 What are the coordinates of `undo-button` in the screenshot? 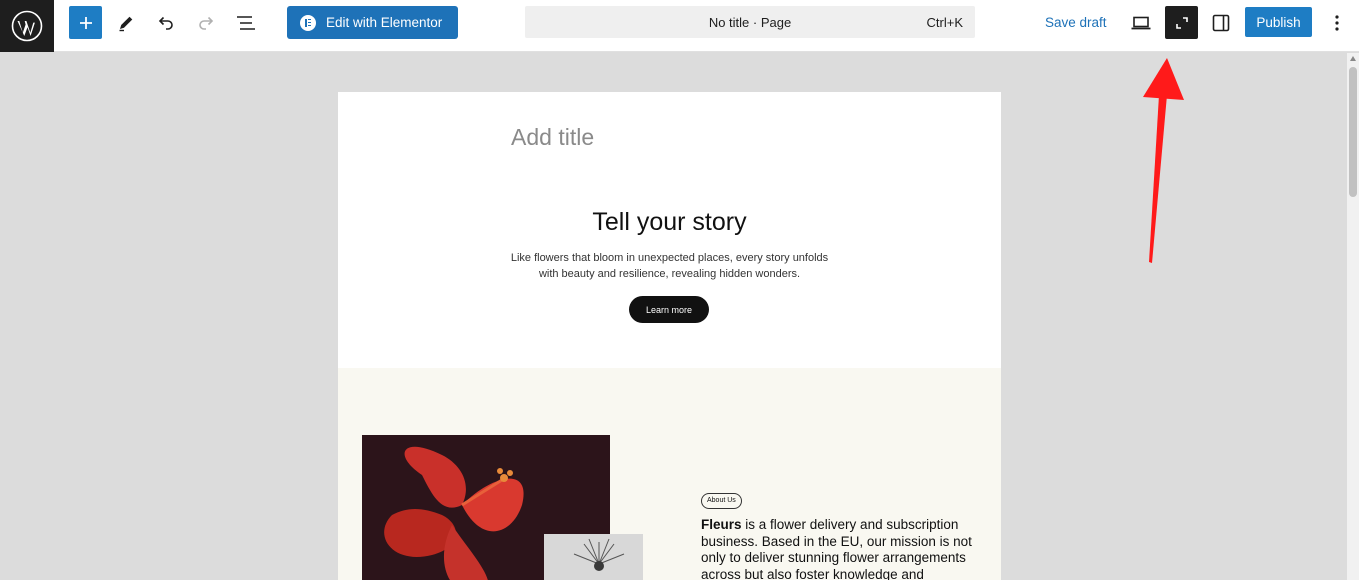 It's located at (165, 22).